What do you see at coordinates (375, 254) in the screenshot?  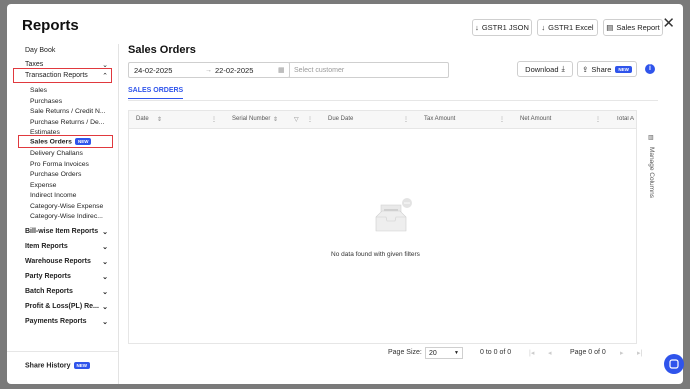 I see `empty-state-message: No data found with given filters` at bounding box center [375, 254].